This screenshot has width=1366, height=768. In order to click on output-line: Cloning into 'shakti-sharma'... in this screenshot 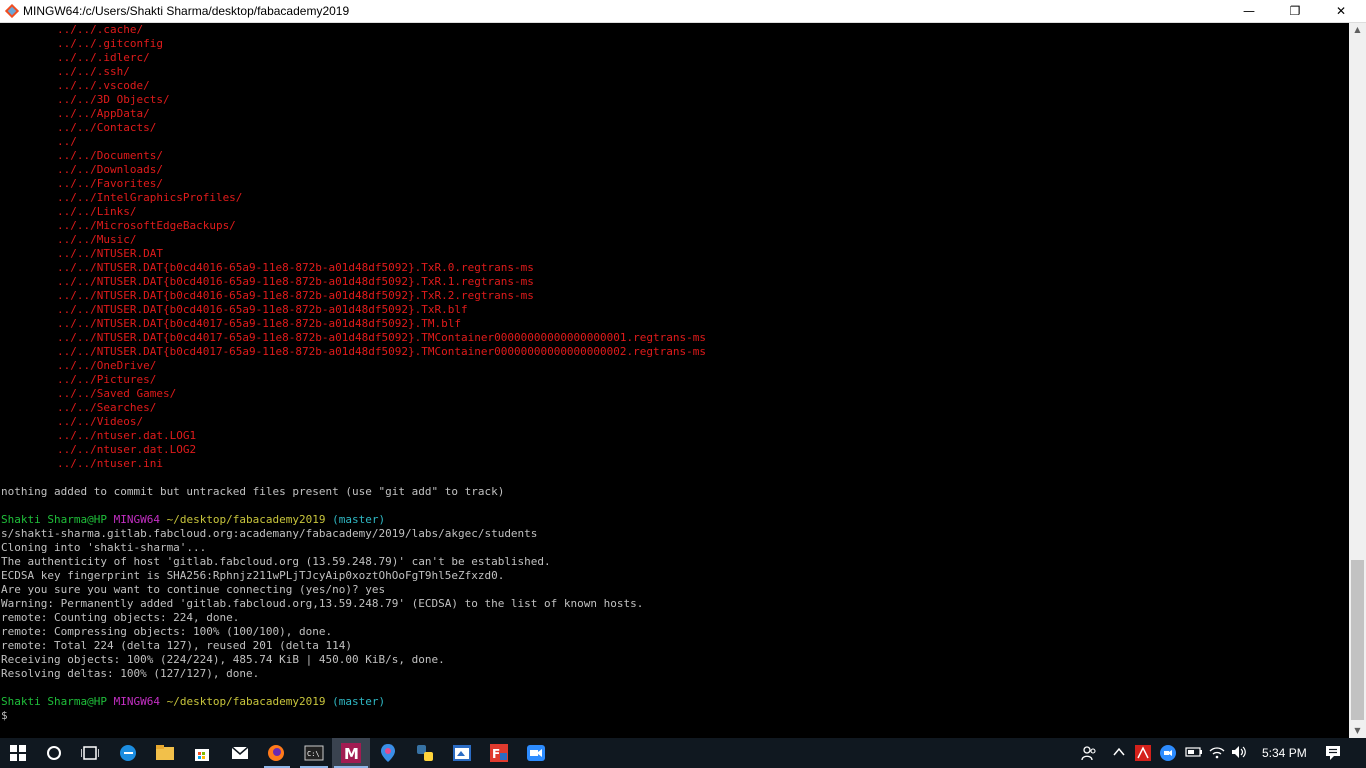, I will do `click(104, 547)`.